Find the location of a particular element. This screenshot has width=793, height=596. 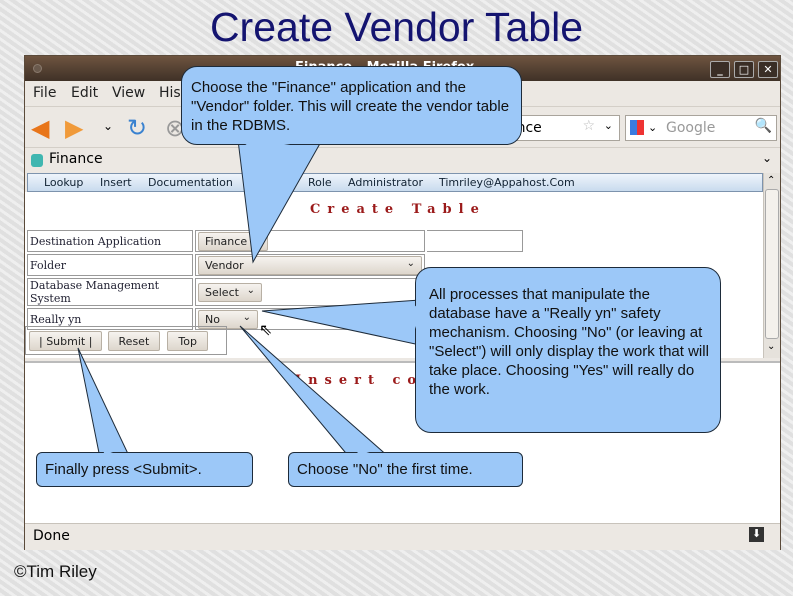

callout-text-submit: Finally press <Submit>. is located at coordinates (123, 469).